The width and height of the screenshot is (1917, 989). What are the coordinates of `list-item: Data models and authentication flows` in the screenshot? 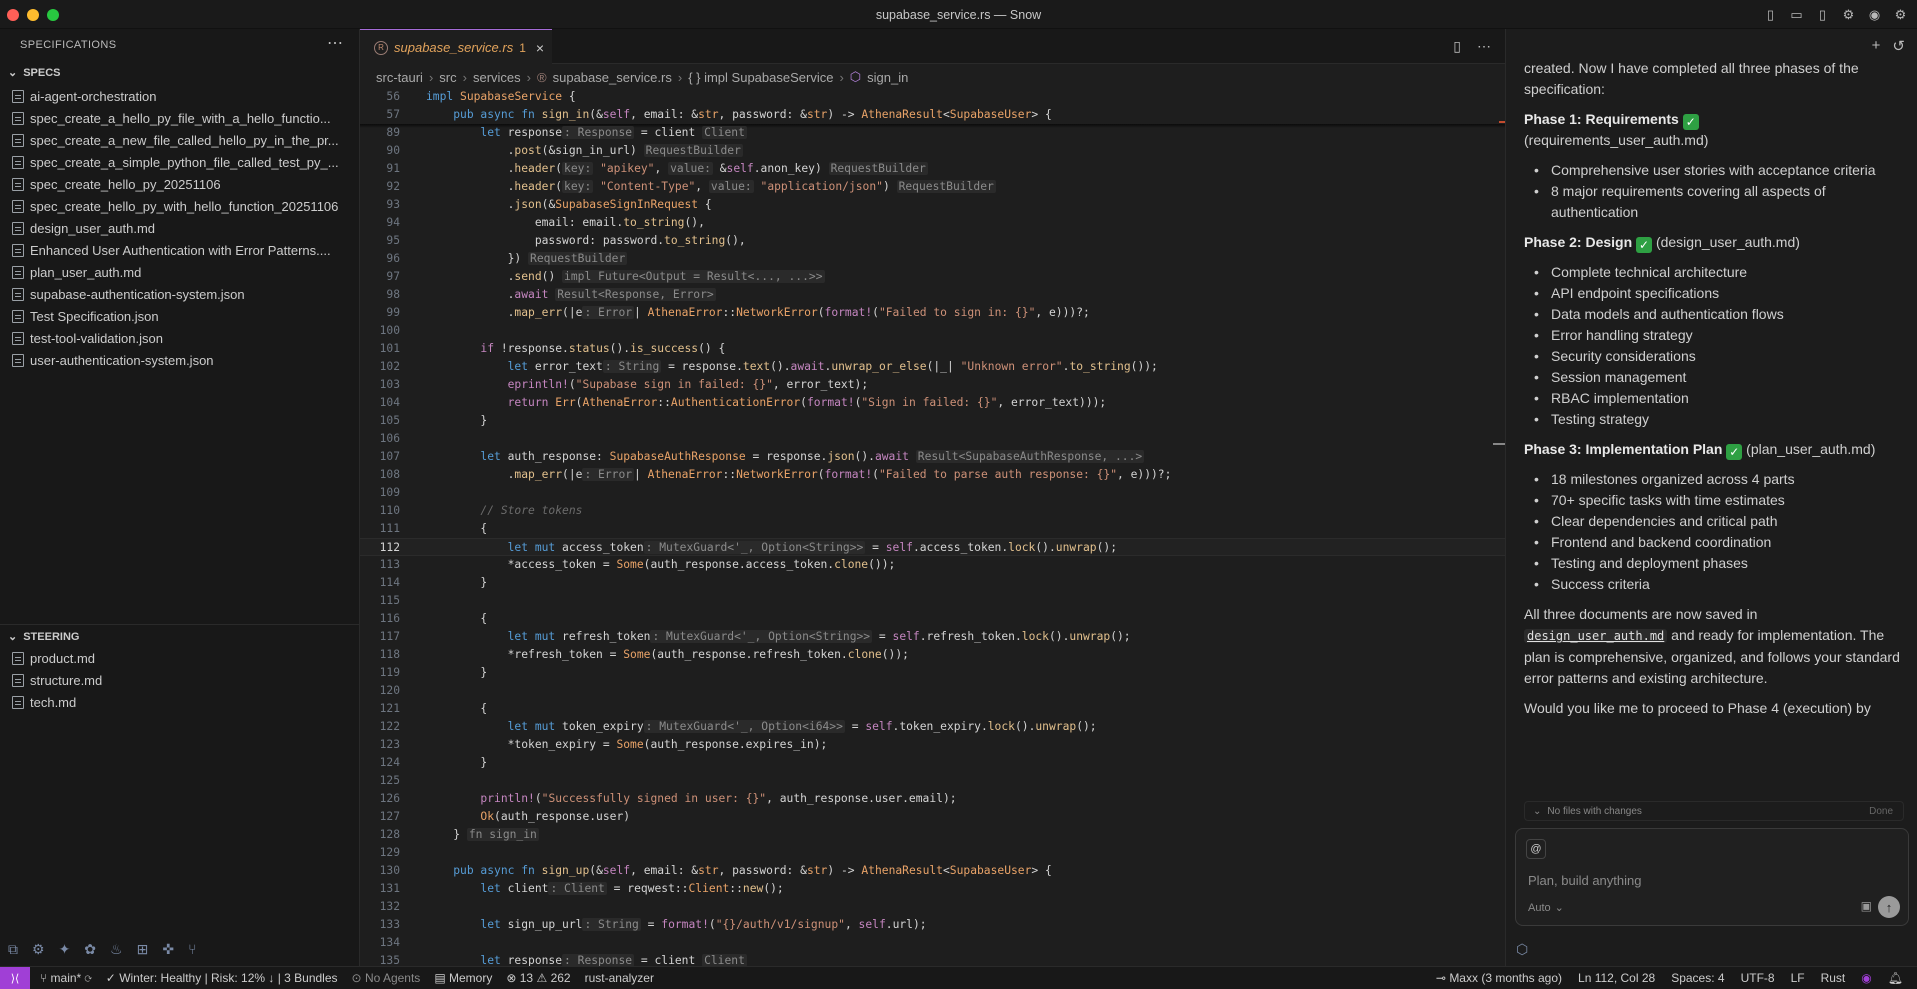 It's located at (1719, 314).